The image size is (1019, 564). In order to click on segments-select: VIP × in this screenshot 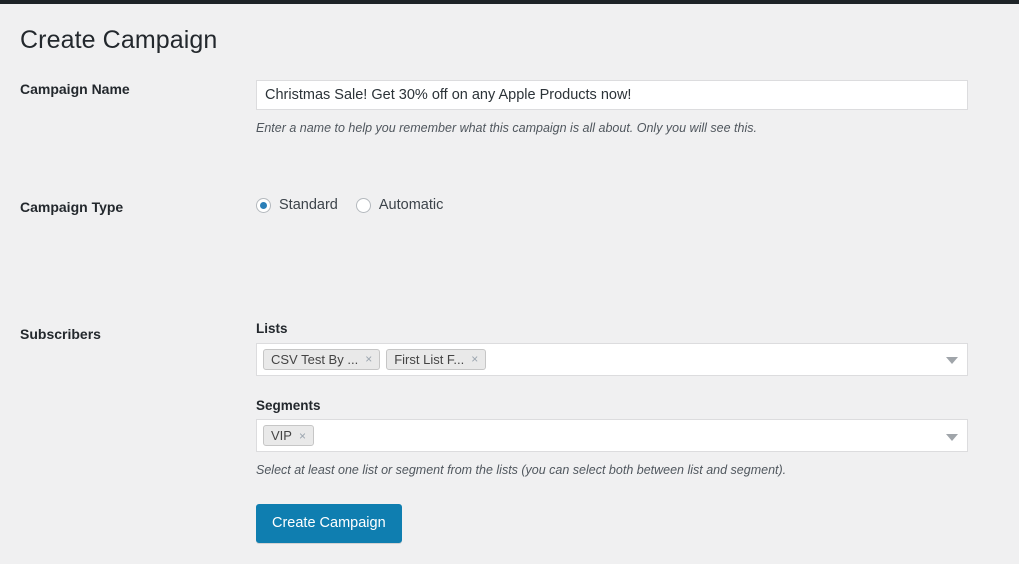, I will do `click(612, 436)`.